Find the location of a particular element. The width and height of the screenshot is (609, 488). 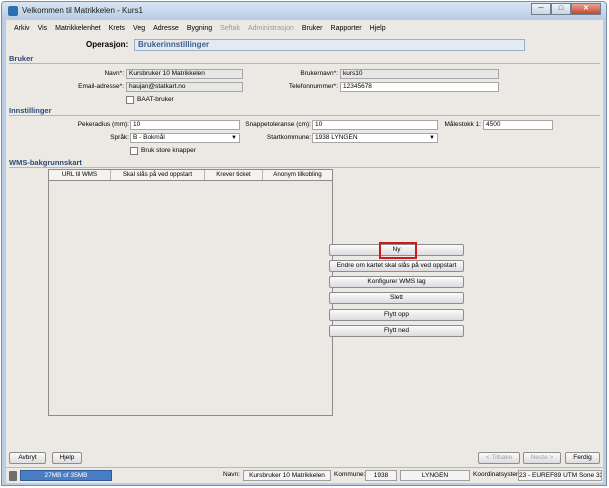

language-select: B - Bokmål ▼ is located at coordinates (185, 138).